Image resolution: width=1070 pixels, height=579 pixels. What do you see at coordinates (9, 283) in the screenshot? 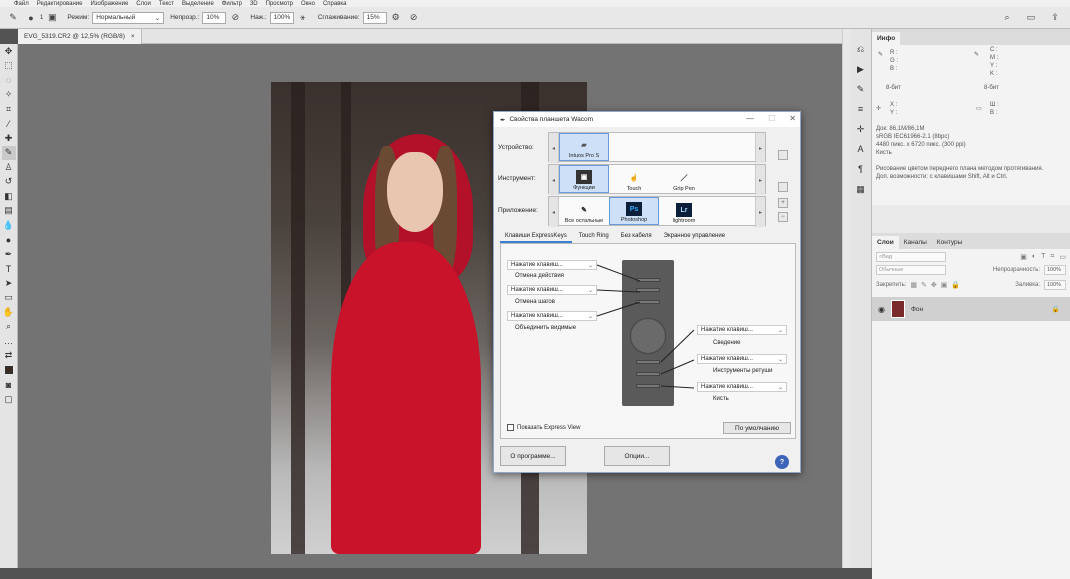
I see `path-select-tool-icon: ➤` at bounding box center [9, 283].